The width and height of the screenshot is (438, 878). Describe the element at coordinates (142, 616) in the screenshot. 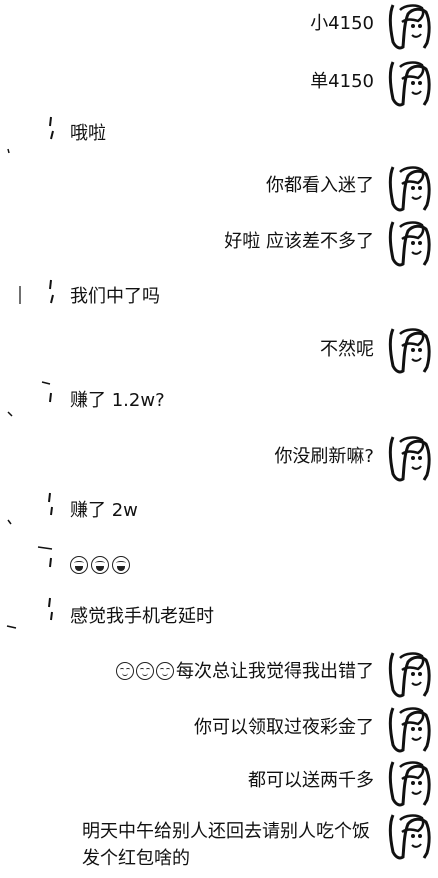

I see `message-text: 感觉我手机老延时` at that location.